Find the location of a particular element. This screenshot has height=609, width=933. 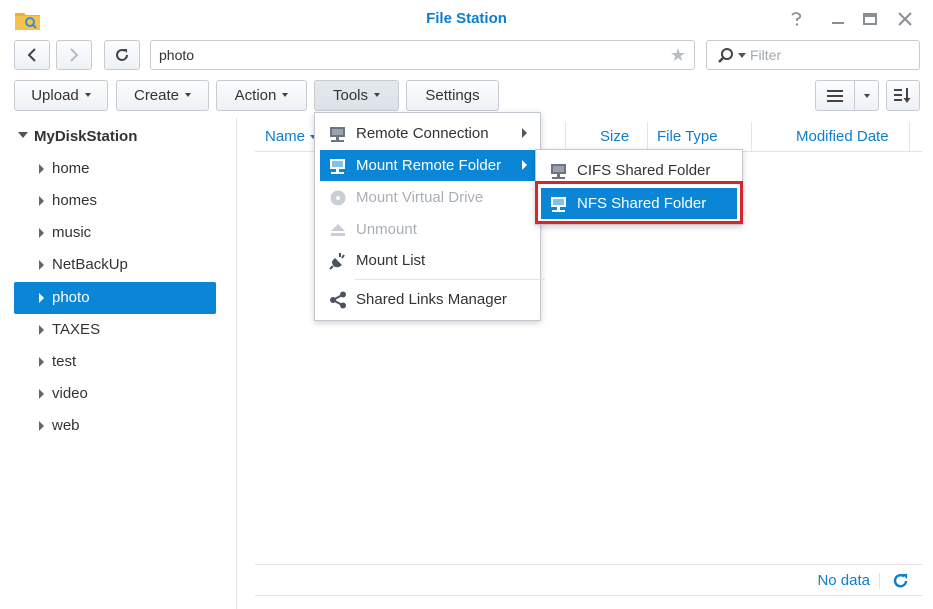

help-icon is located at coordinates (796, 19).